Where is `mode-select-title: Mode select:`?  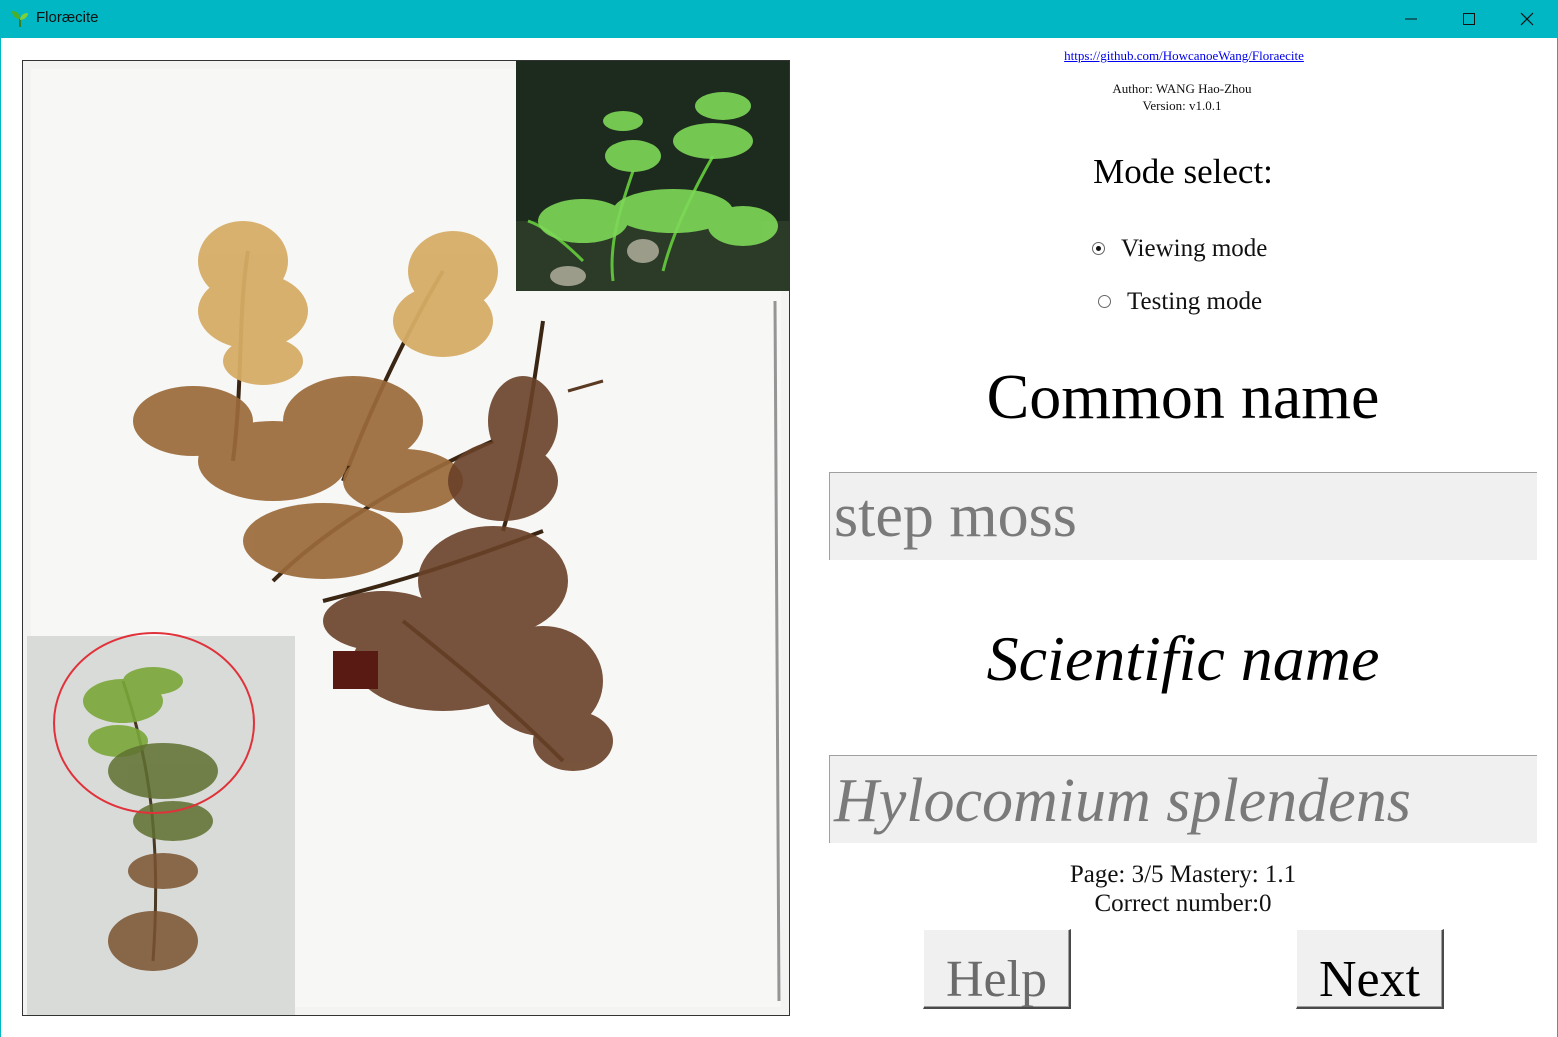
mode-select-title: Mode select: is located at coordinates (1183, 171).